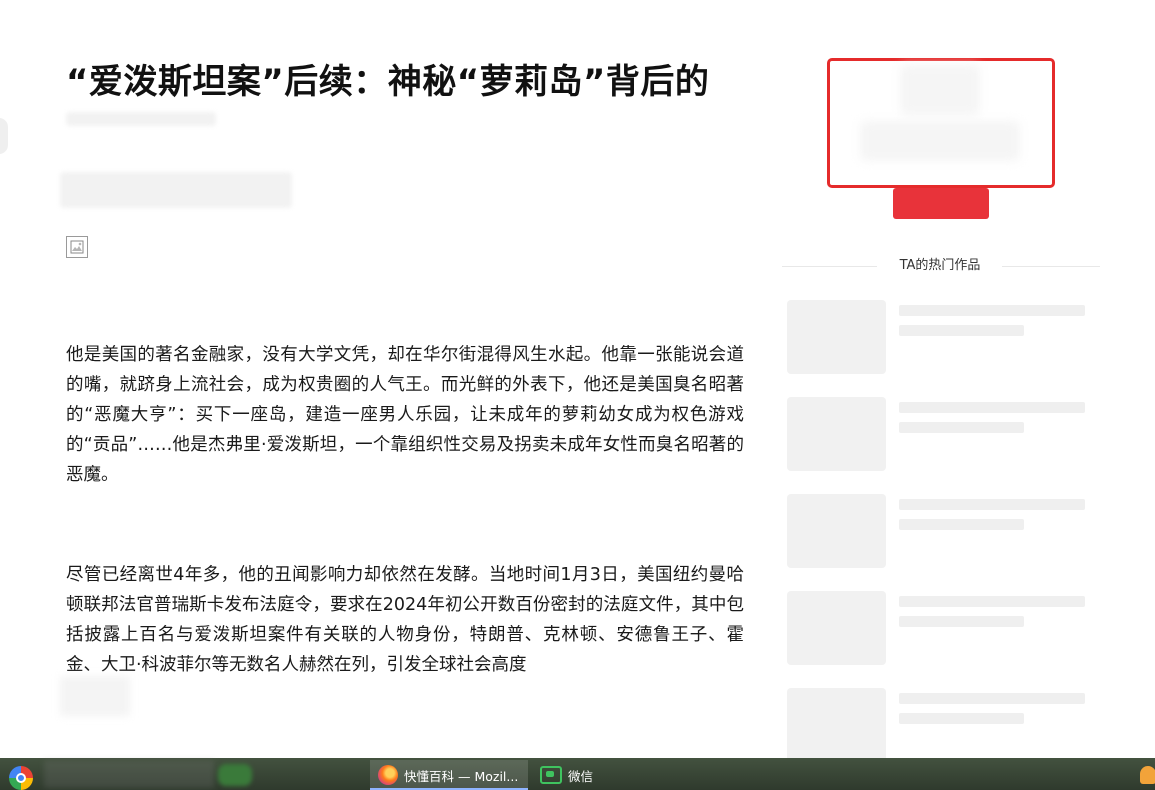 The height and width of the screenshot is (790, 1155). I want to click on taskbar-search, so click(129, 774).